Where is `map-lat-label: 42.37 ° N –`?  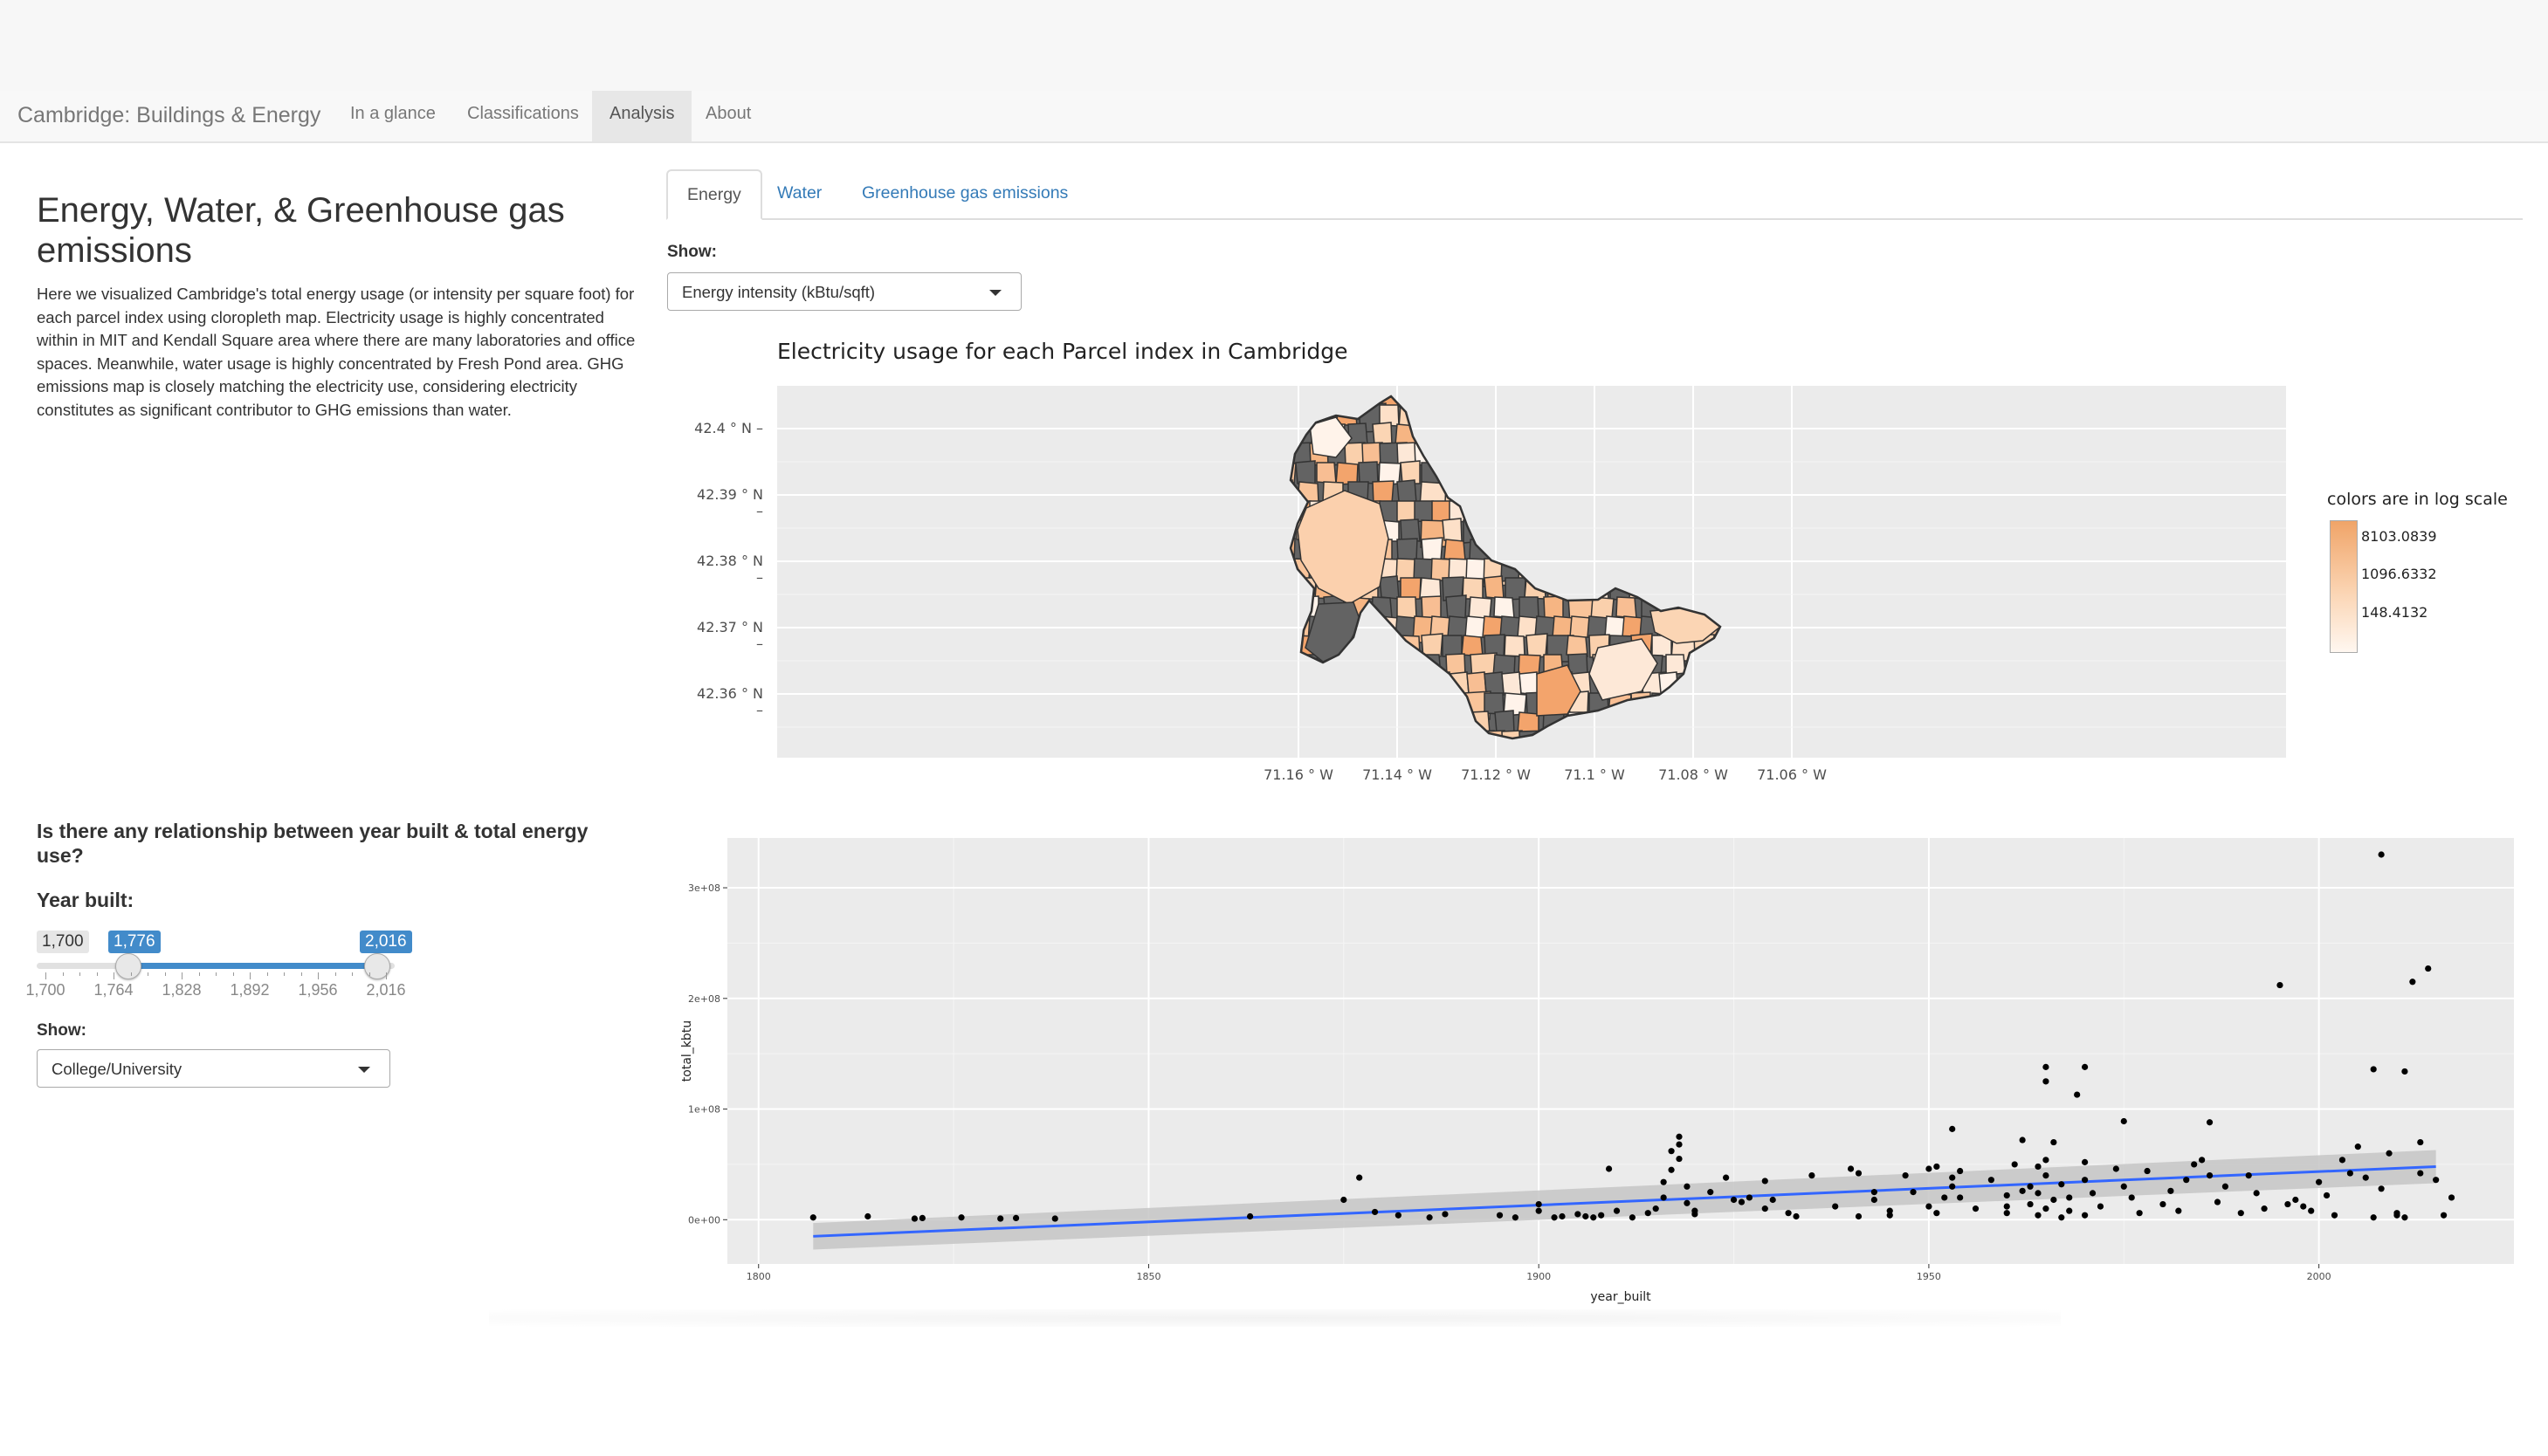
map-lat-label: 42.37 ° N – is located at coordinates (730, 635).